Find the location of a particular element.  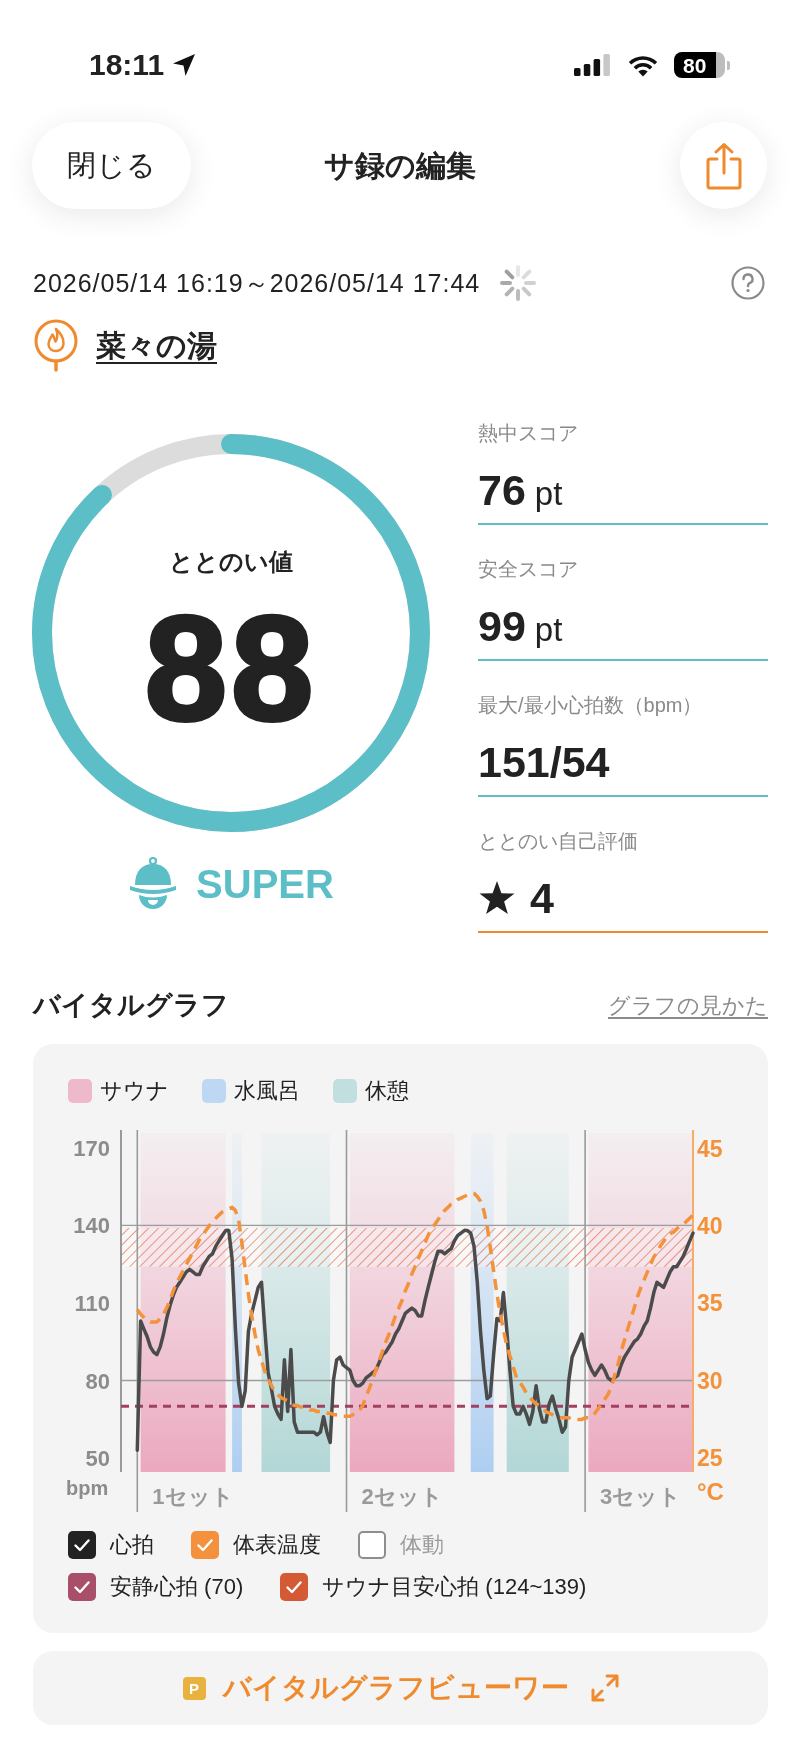

axis-unit-label: bpm is located at coordinates (87, 1488).